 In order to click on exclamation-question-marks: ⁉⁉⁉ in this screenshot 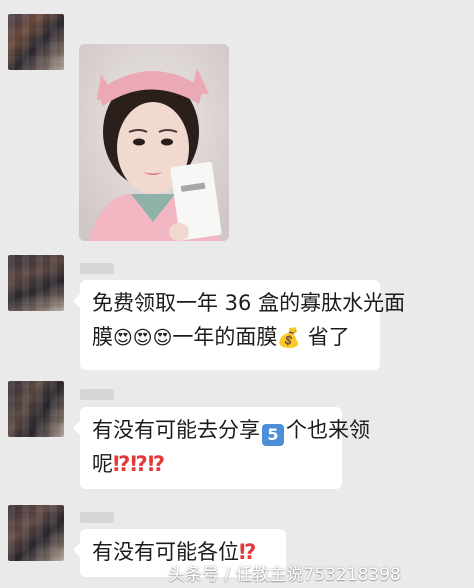, I will do `click(139, 464)`.